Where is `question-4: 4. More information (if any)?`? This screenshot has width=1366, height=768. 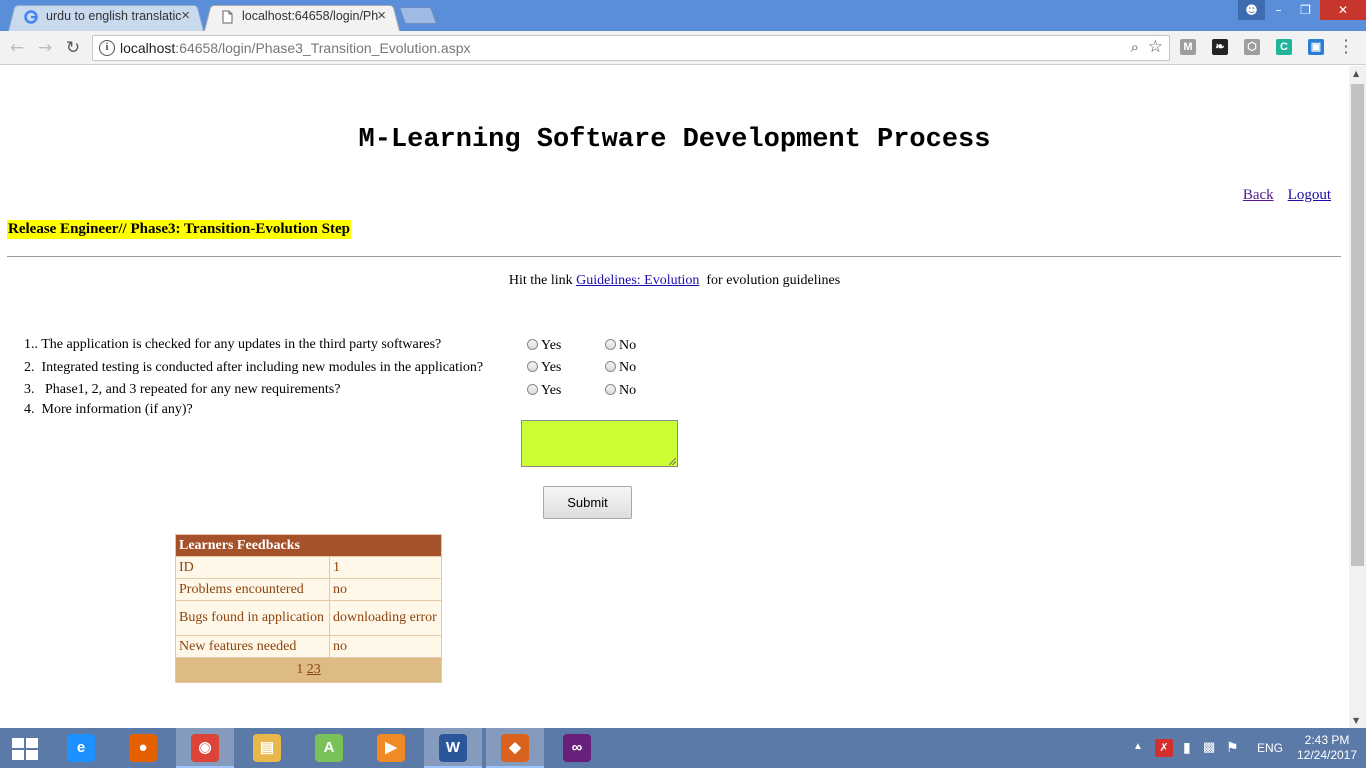
question-4: 4. More information (if any)? is located at coordinates (108, 409).